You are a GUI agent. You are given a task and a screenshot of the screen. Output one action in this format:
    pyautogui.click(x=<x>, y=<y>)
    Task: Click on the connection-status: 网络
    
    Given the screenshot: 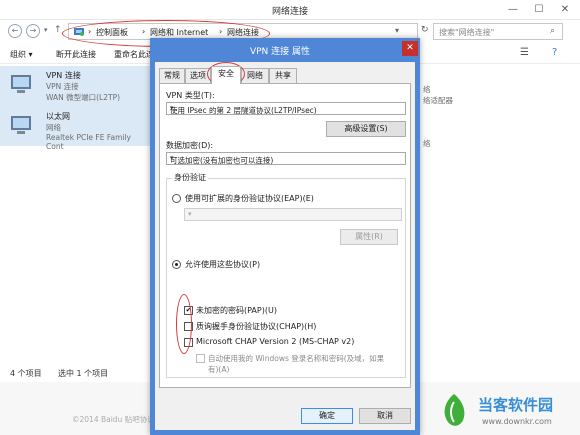 What is the action you would take?
    pyautogui.click(x=53, y=127)
    